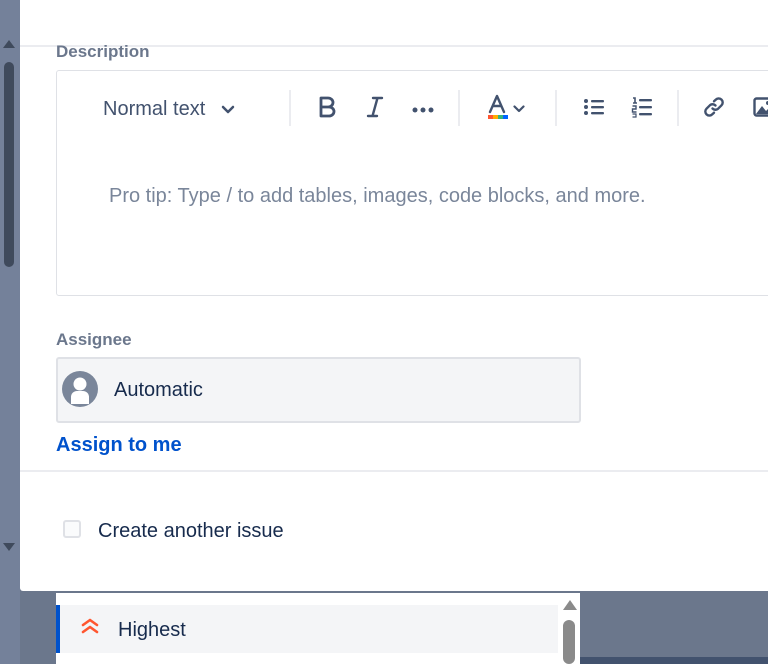  I want to click on priority-option-highest: Highest, so click(307, 629).